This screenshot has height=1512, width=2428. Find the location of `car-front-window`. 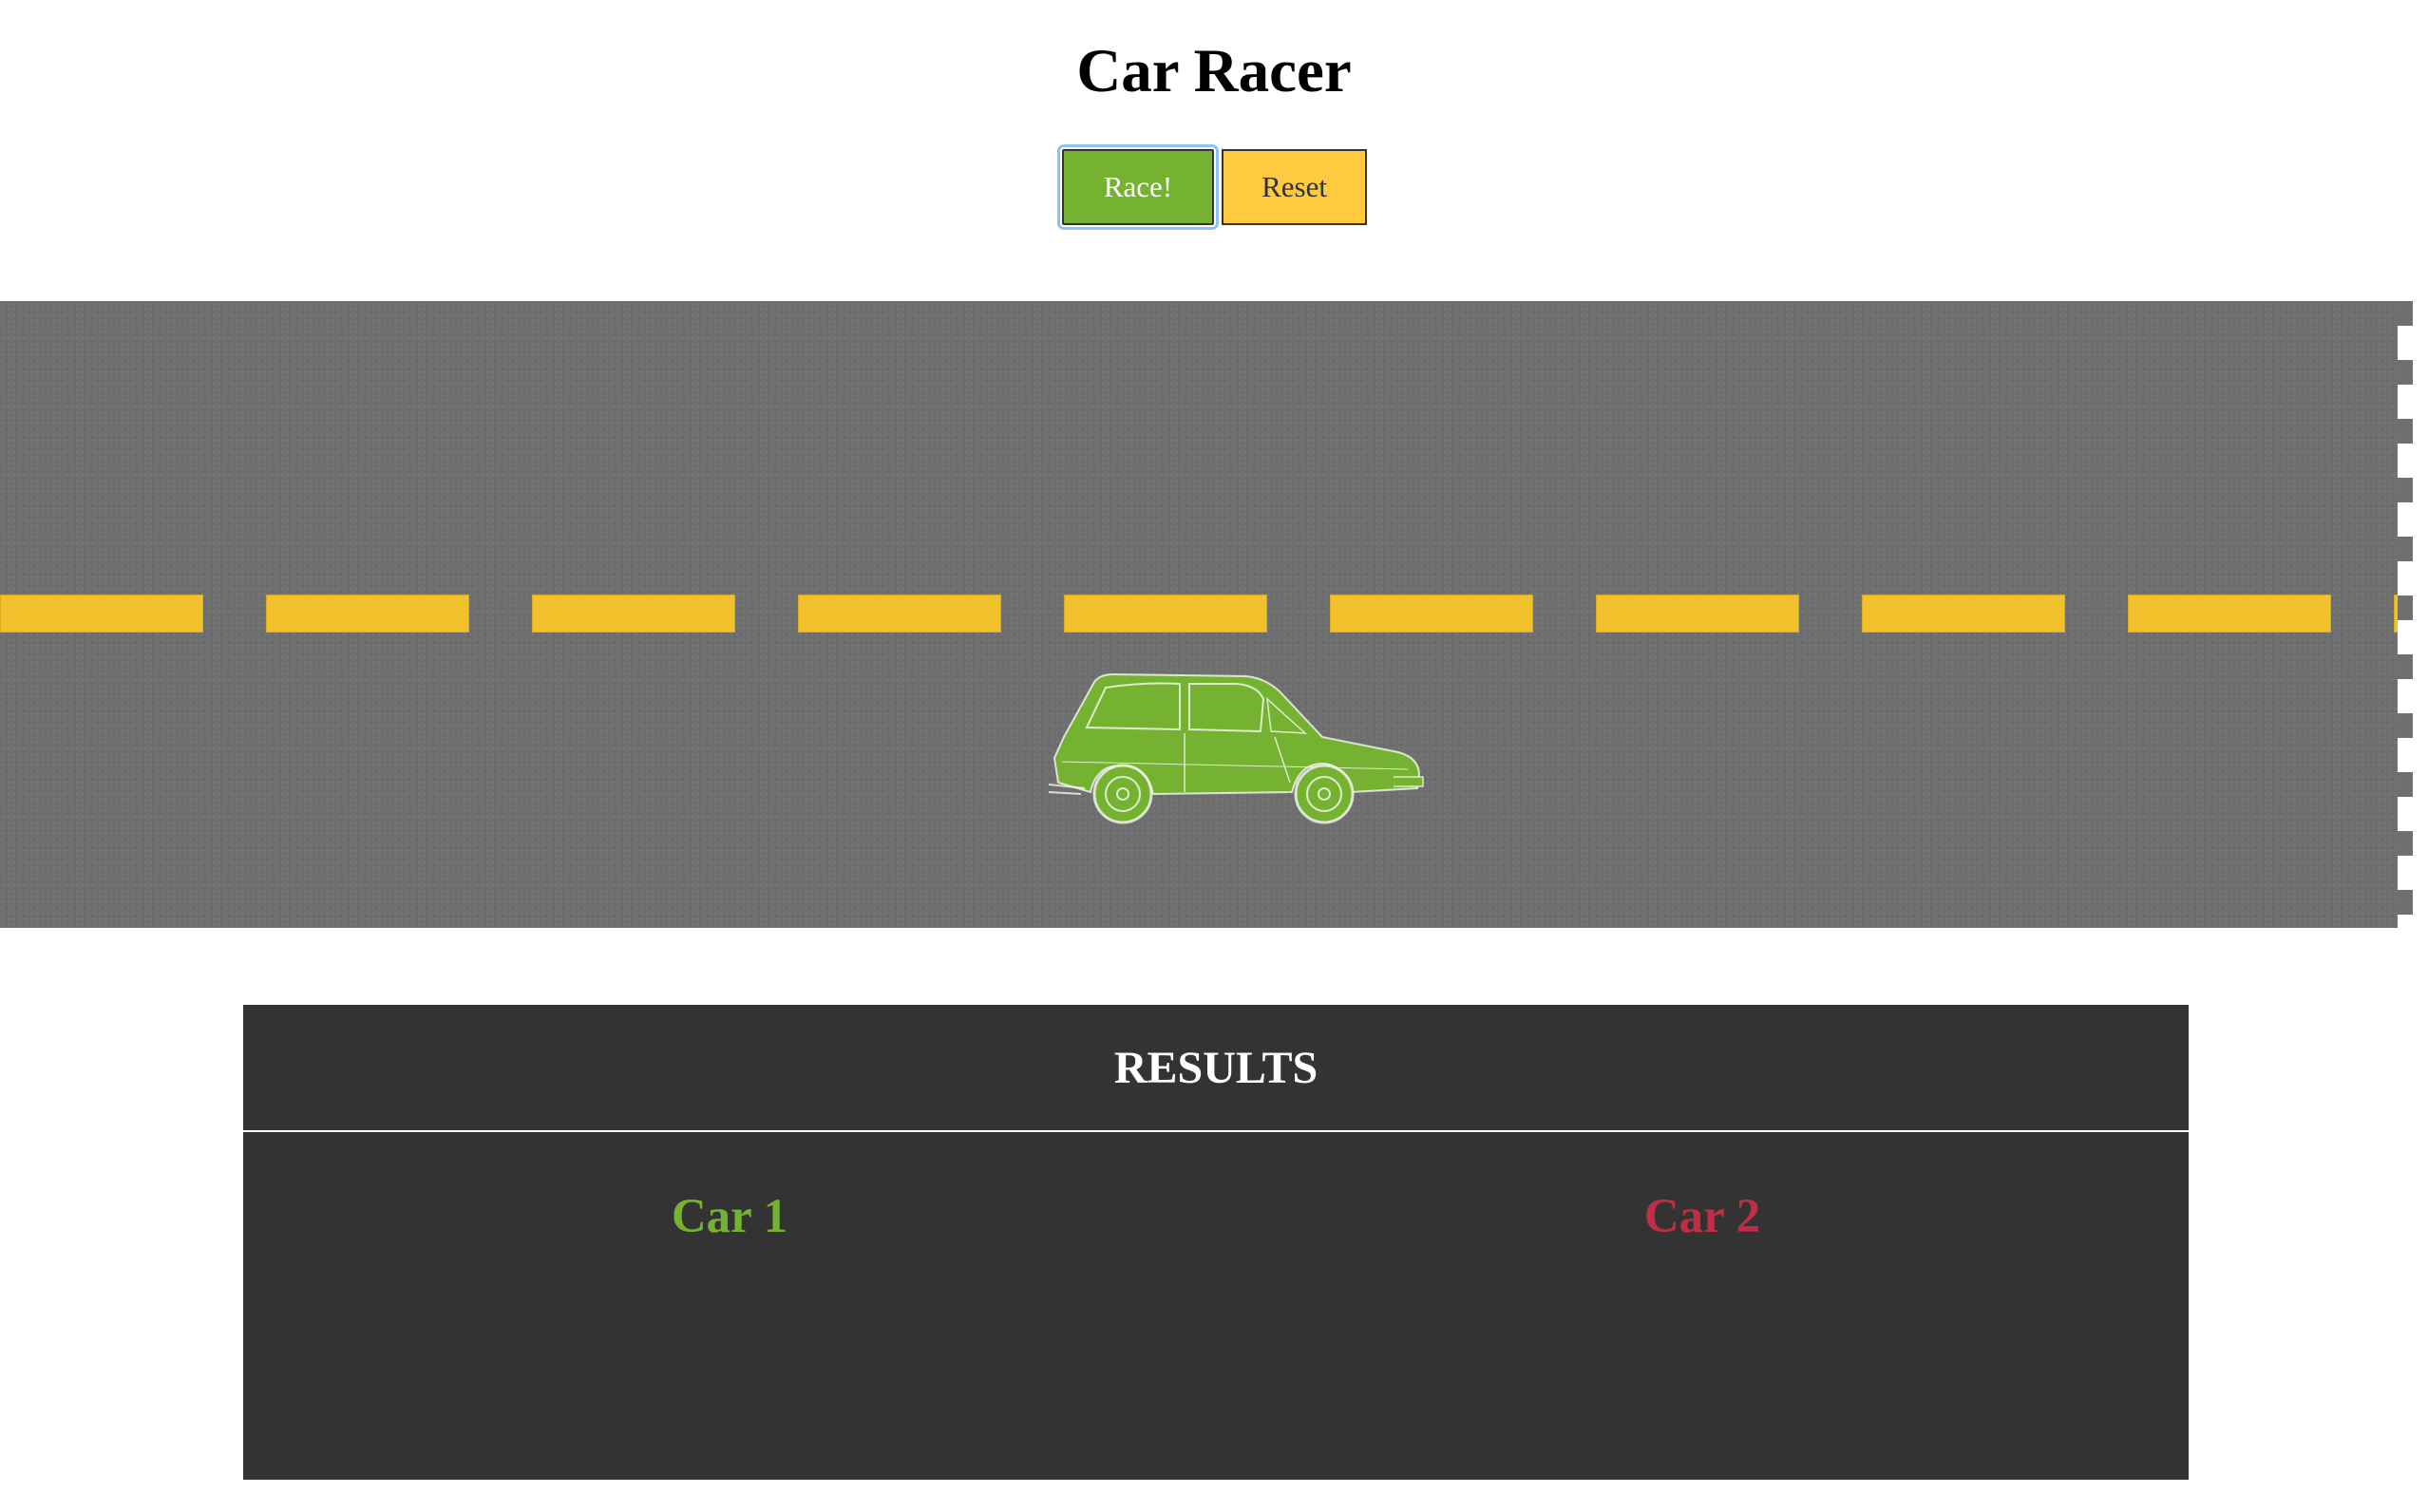

car-front-window is located at coordinates (1227, 708).